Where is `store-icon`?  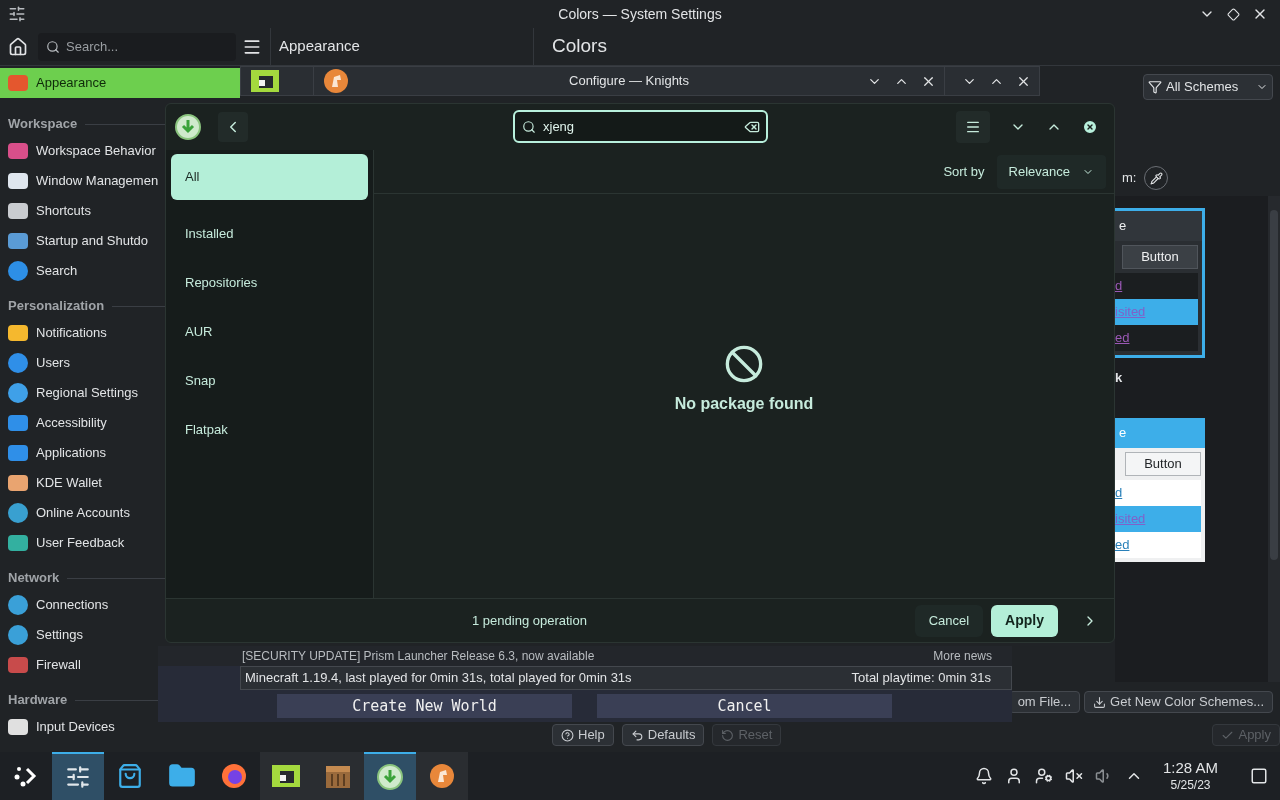 store-icon is located at coordinates (130, 776).